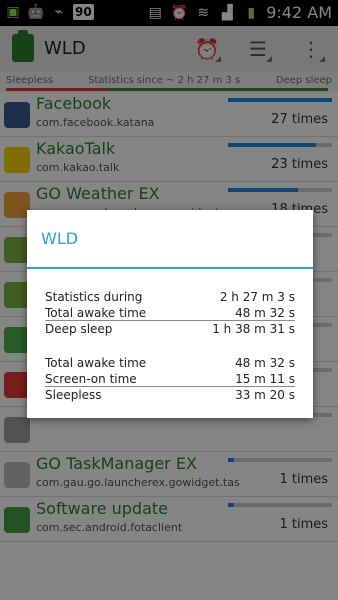 The height and width of the screenshot is (600, 338). I want to click on dialog-title: WLD, so click(60, 238).